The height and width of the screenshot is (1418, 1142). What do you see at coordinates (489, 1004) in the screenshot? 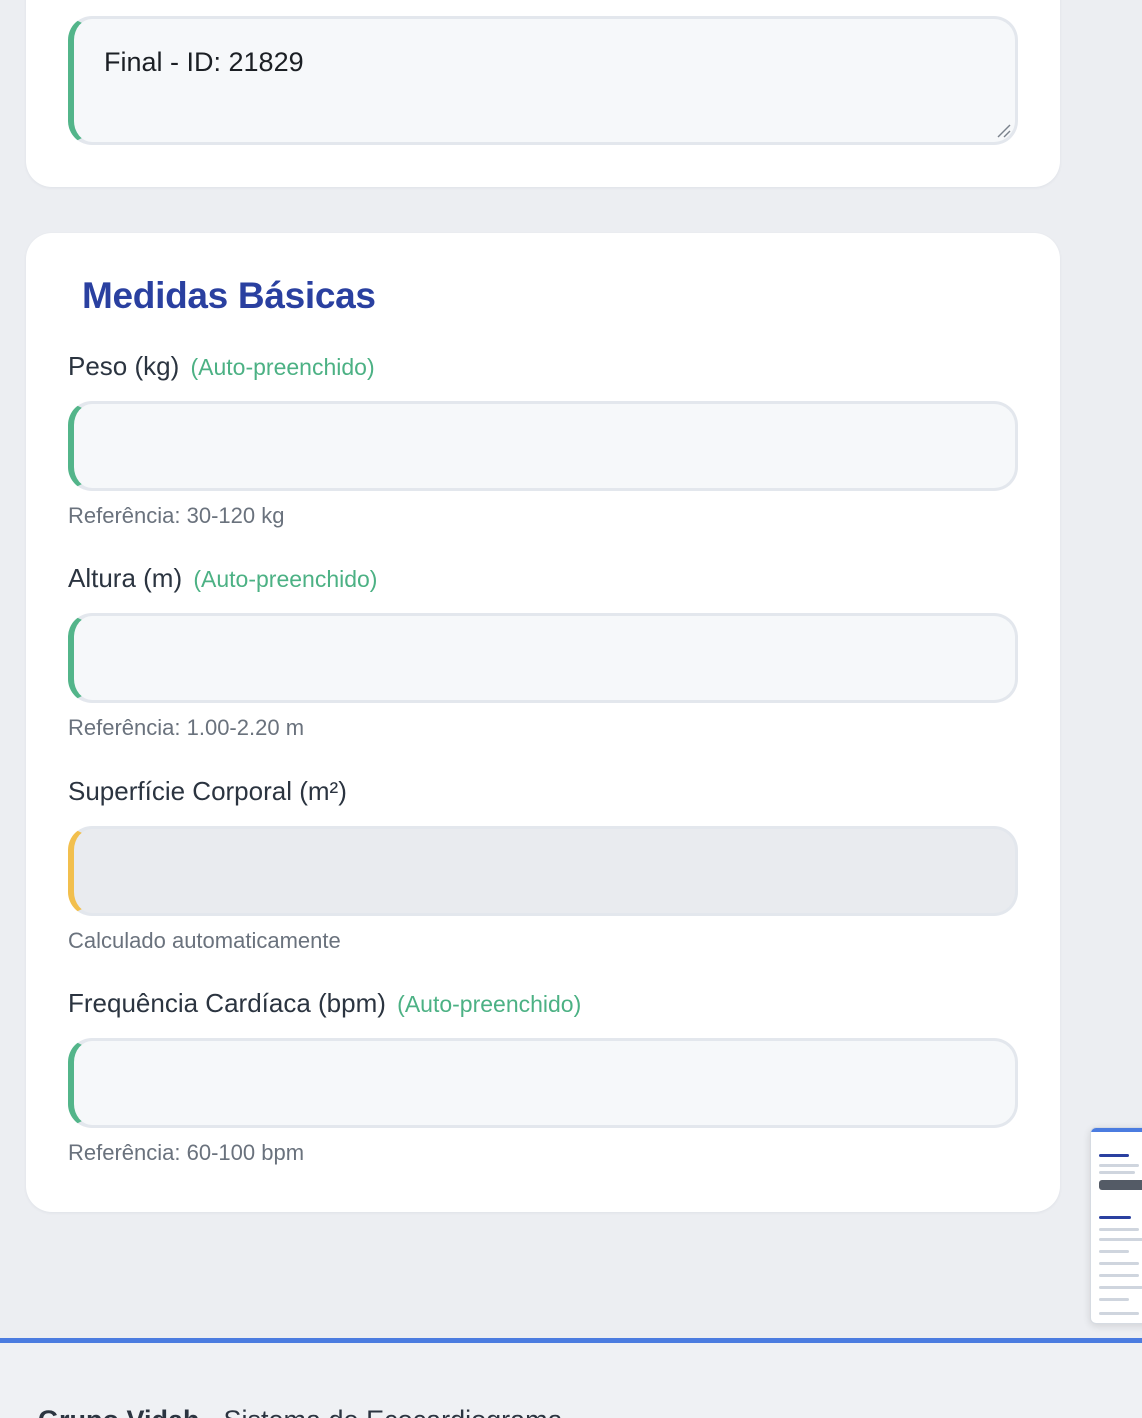
I see `heart-rate-auto-tag: (Auto-preenchido)` at bounding box center [489, 1004].